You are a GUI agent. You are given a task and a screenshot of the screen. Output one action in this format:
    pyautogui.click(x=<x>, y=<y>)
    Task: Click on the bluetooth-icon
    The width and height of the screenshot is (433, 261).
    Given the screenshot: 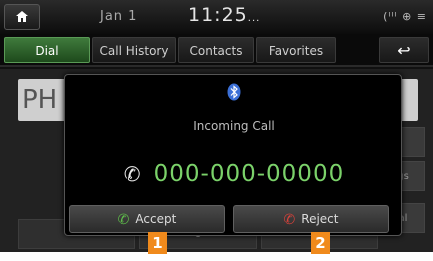 What is the action you would take?
    pyautogui.click(x=234, y=92)
    